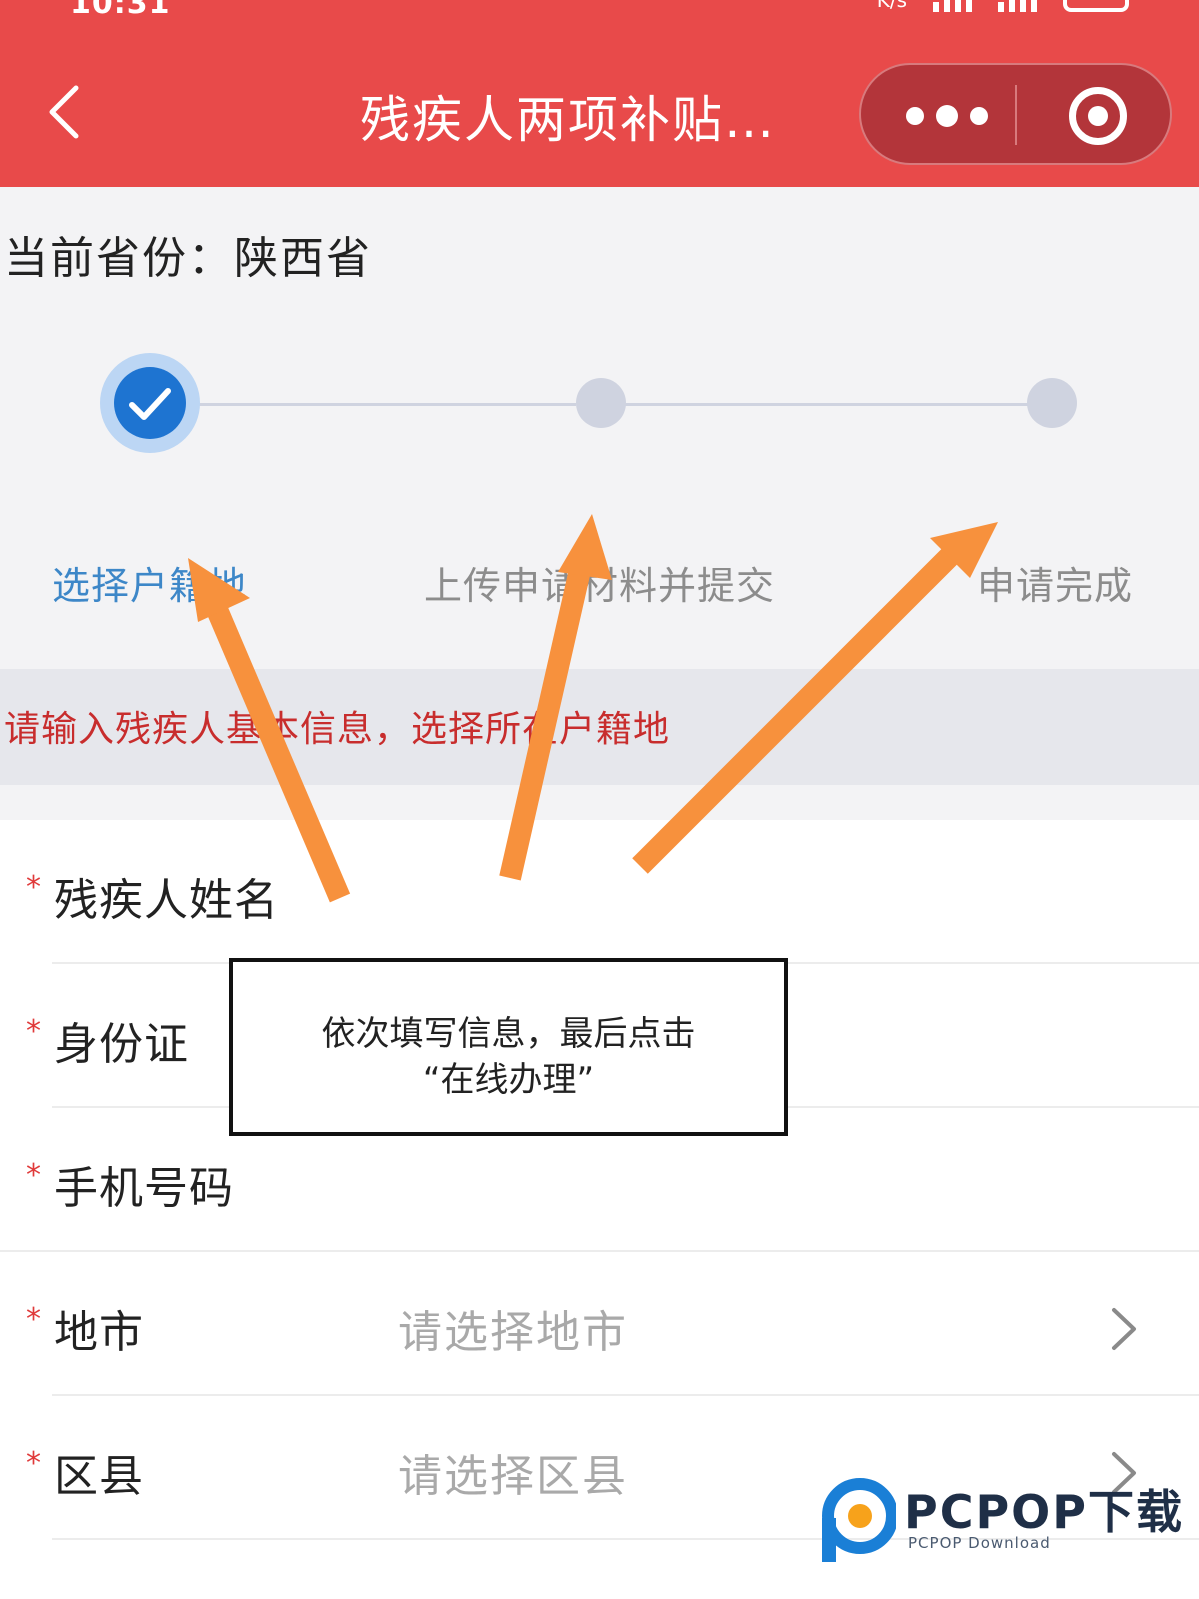 The height and width of the screenshot is (1599, 1199). What do you see at coordinates (120, 10) in the screenshot?
I see `status-time: 10:31` at bounding box center [120, 10].